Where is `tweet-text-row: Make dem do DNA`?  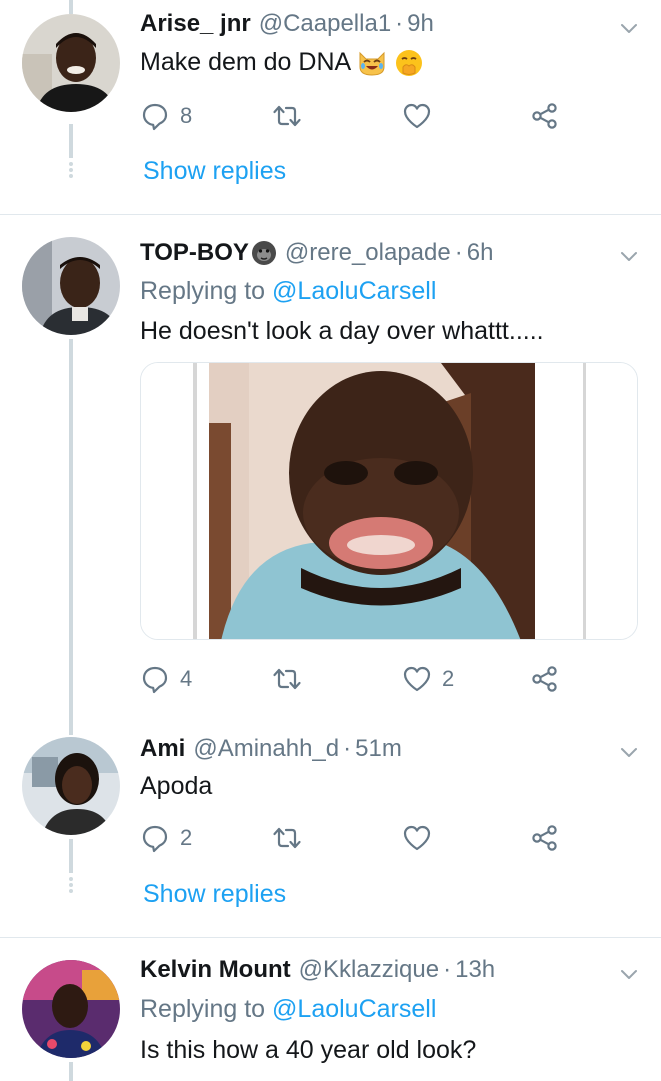 tweet-text-row: Make dem do DNA is located at coordinates (390, 63).